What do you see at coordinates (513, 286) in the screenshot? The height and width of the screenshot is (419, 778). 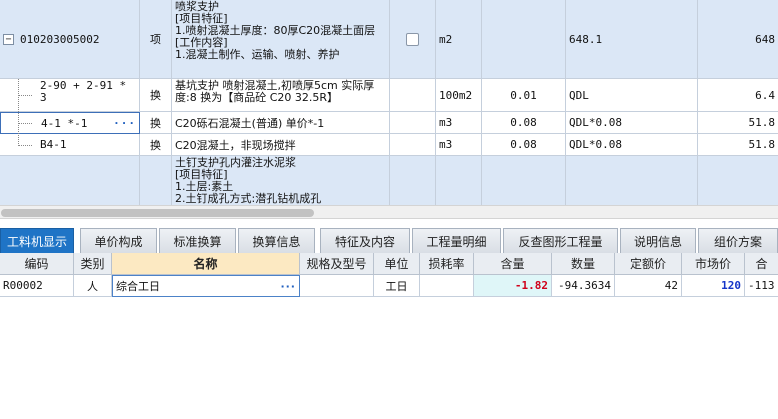 I see `content-cell: -1.82` at bounding box center [513, 286].